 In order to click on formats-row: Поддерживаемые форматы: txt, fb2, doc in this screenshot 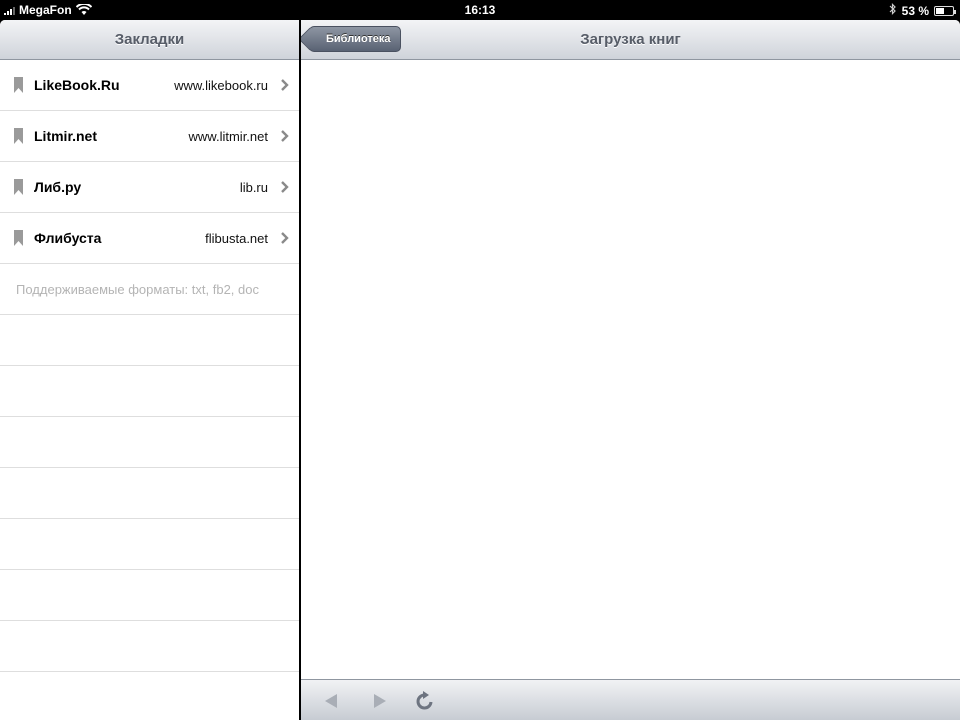, I will do `click(149, 289)`.